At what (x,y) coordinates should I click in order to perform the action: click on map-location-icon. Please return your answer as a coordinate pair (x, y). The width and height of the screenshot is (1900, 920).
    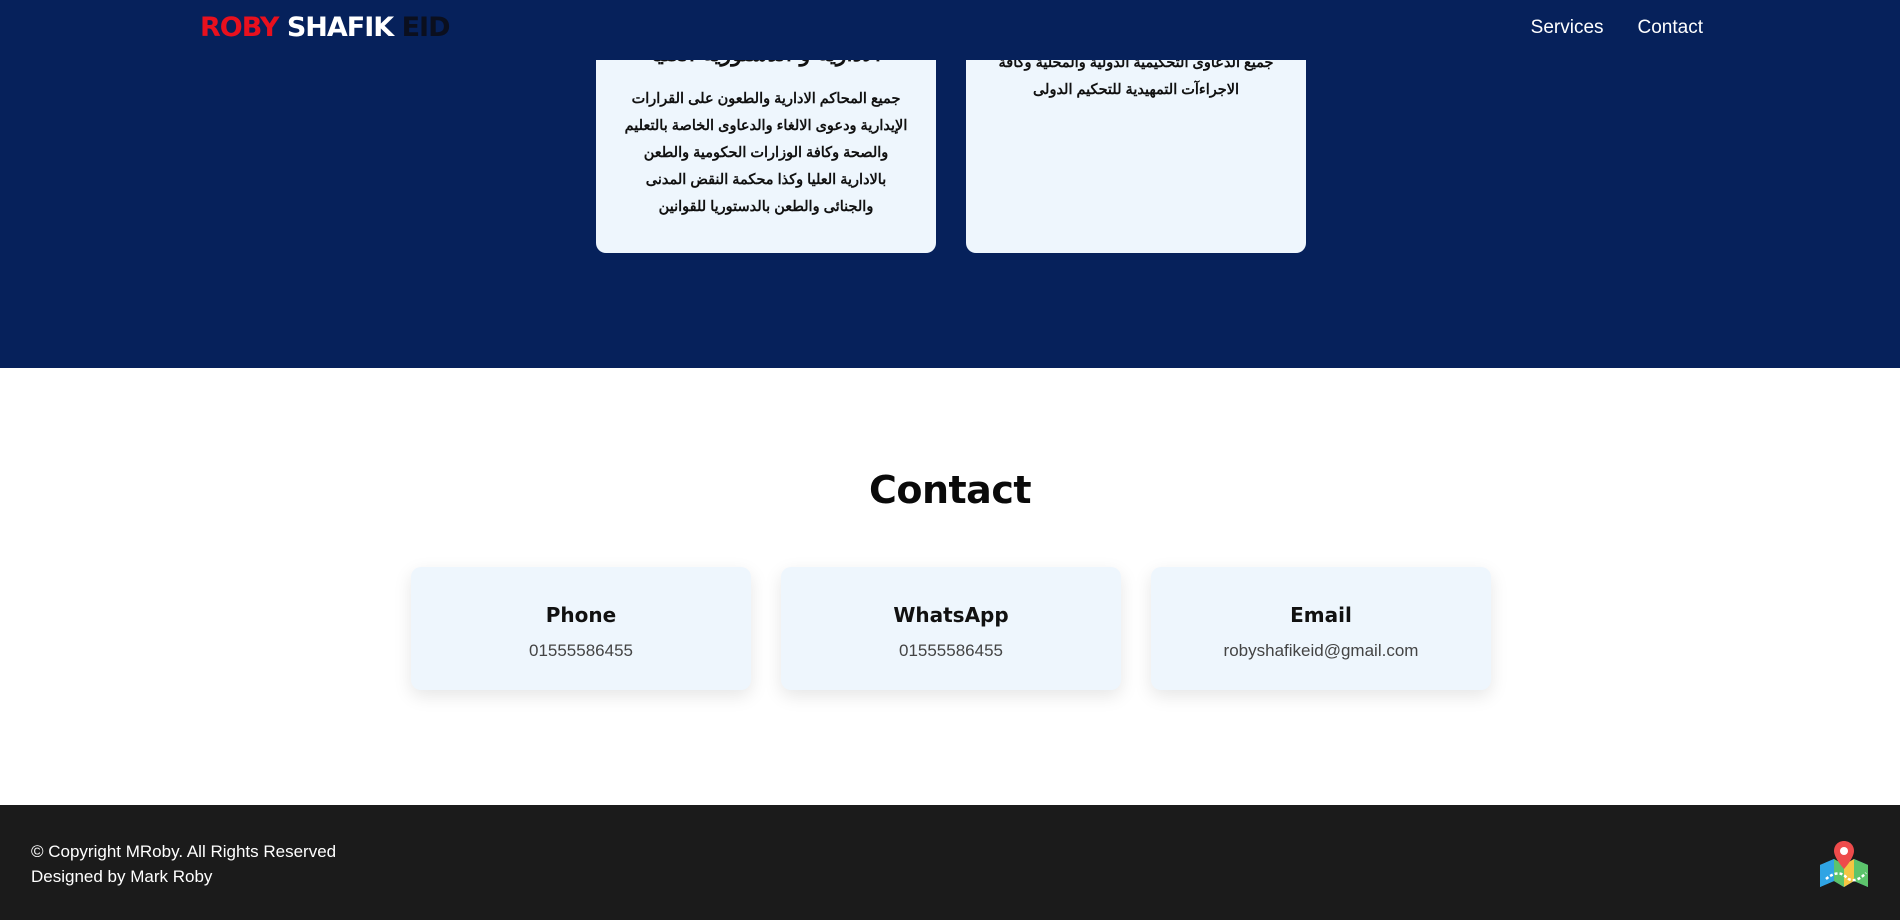
    Looking at the image, I should click on (1844, 864).